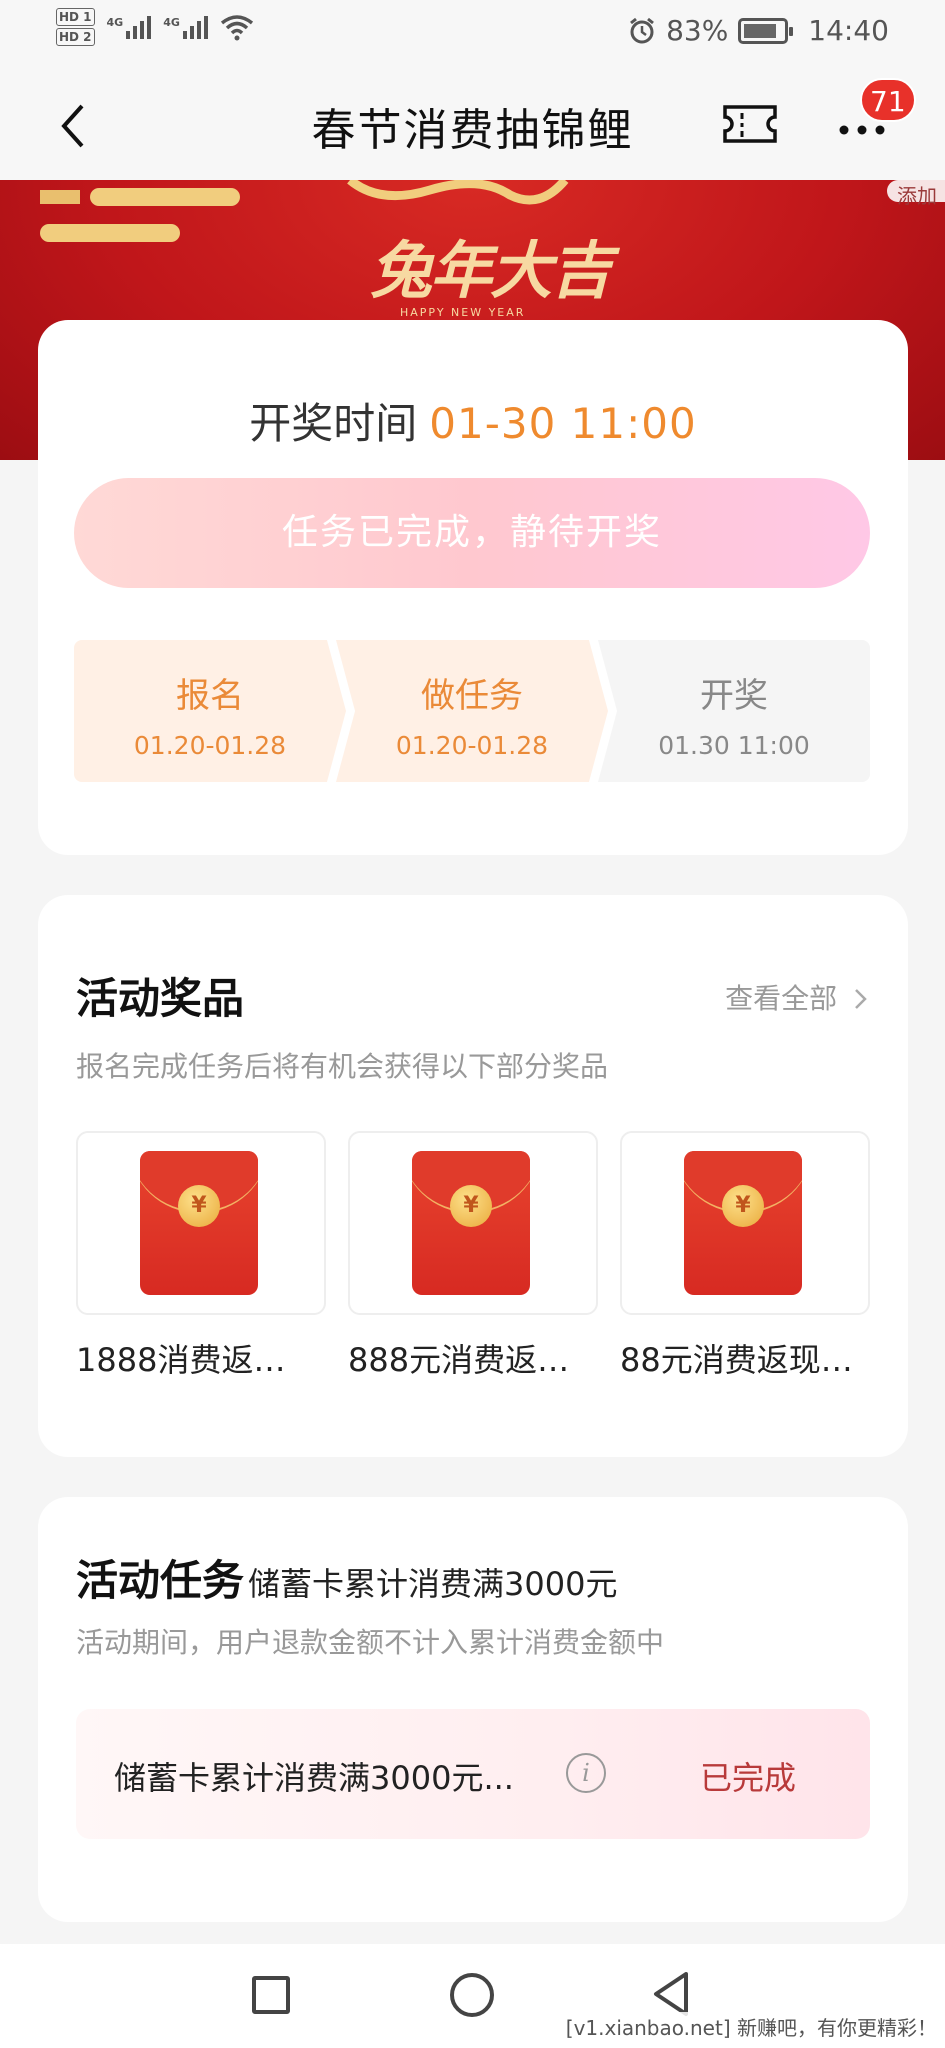  Describe the element at coordinates (472, 130) in the screenshot. I see `page-title: 春节消费抽锦鲤` at that location.